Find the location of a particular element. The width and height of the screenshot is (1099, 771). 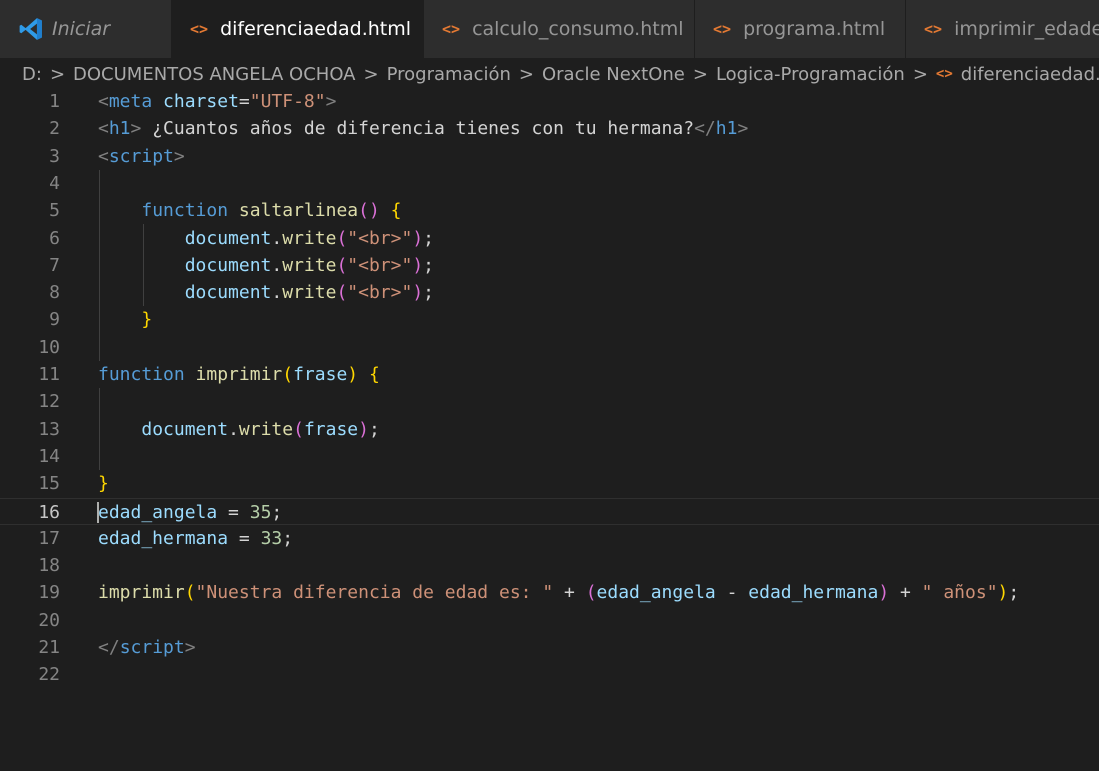

code-token: h1 is located at coordinates (119, 129).